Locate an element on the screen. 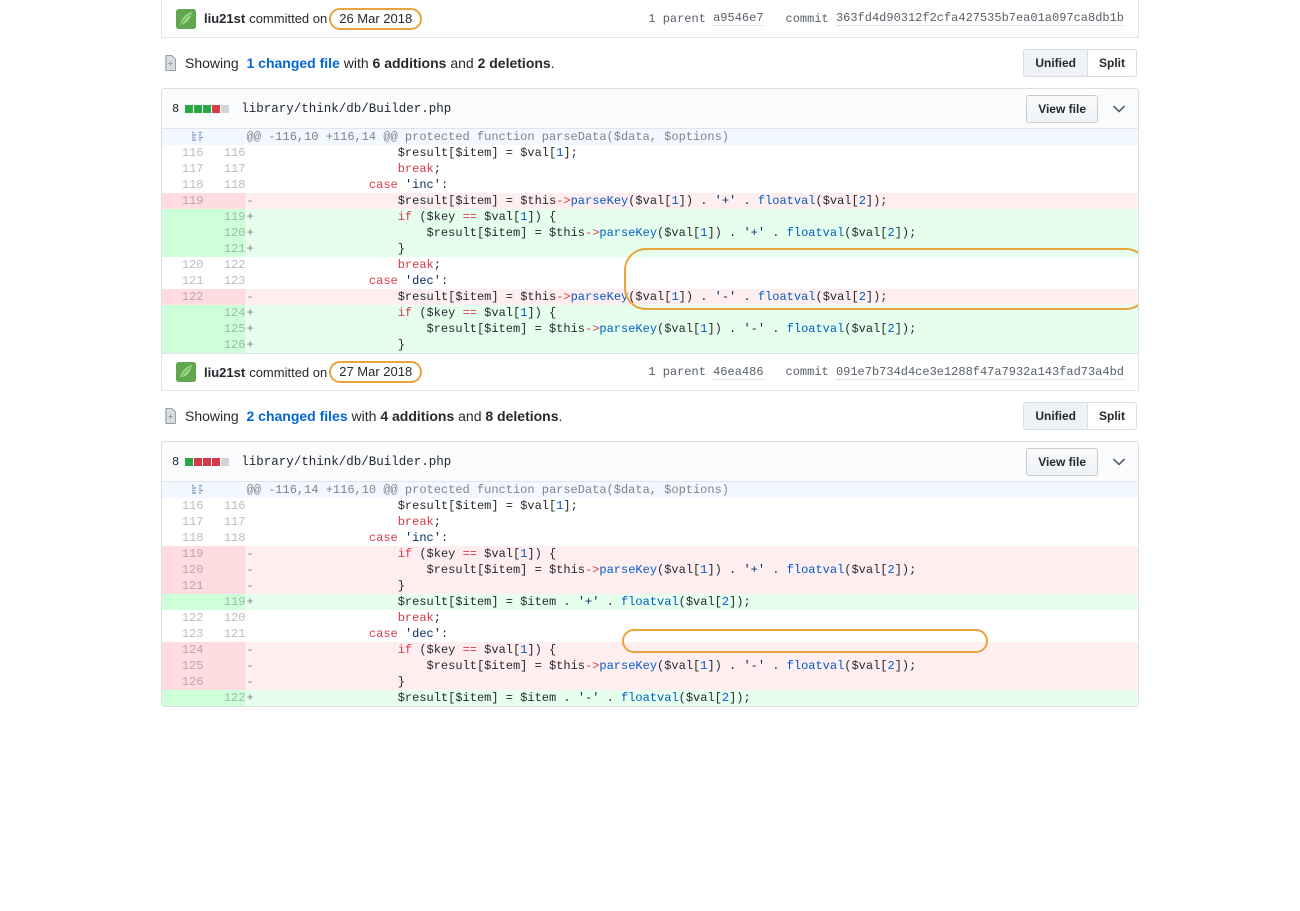 This screenshot has height=911, width=1300. old-line-number: 123 is located at coordinates (183, 634).